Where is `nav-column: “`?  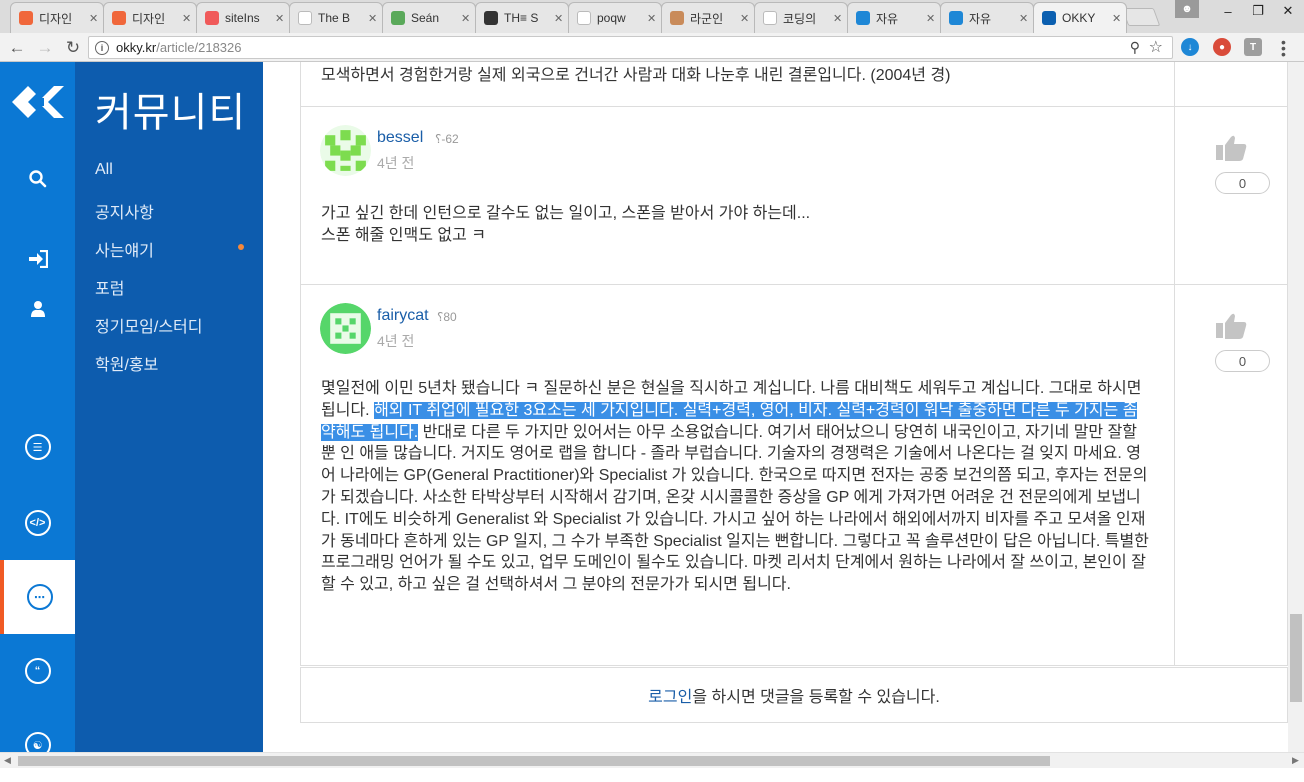
nav-column: “ is located at coordinates (37, 671).